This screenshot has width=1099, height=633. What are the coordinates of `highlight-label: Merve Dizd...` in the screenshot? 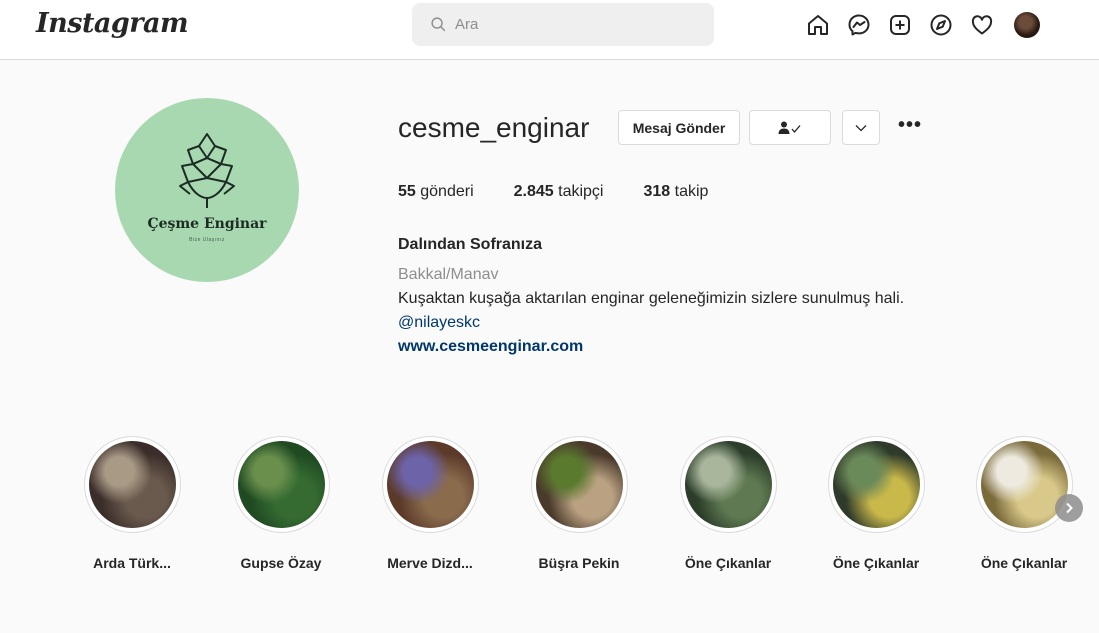 It's located at (430, 563).